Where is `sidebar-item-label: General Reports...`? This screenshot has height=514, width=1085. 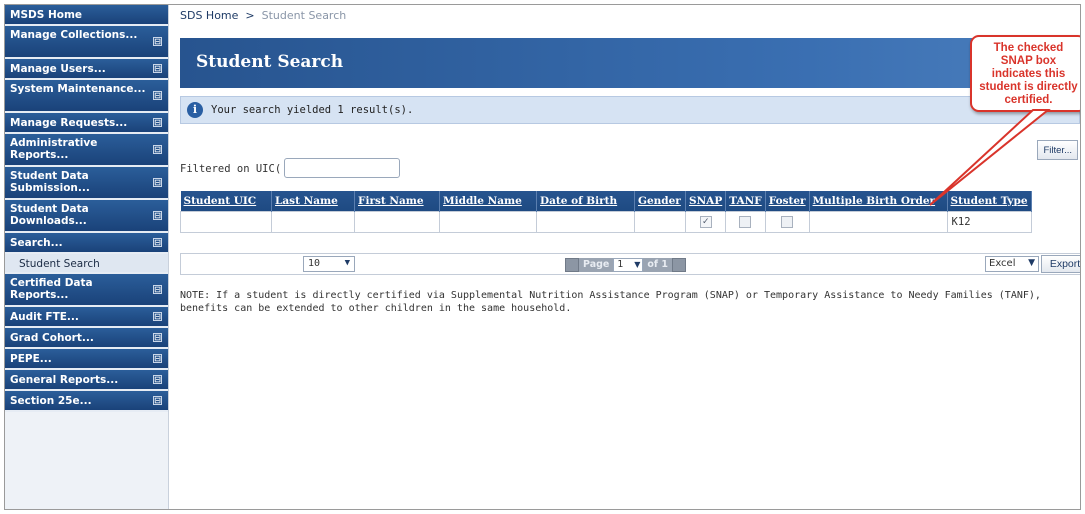 sidebar-item-label: General Reports... is located at coordinates (64, 380).